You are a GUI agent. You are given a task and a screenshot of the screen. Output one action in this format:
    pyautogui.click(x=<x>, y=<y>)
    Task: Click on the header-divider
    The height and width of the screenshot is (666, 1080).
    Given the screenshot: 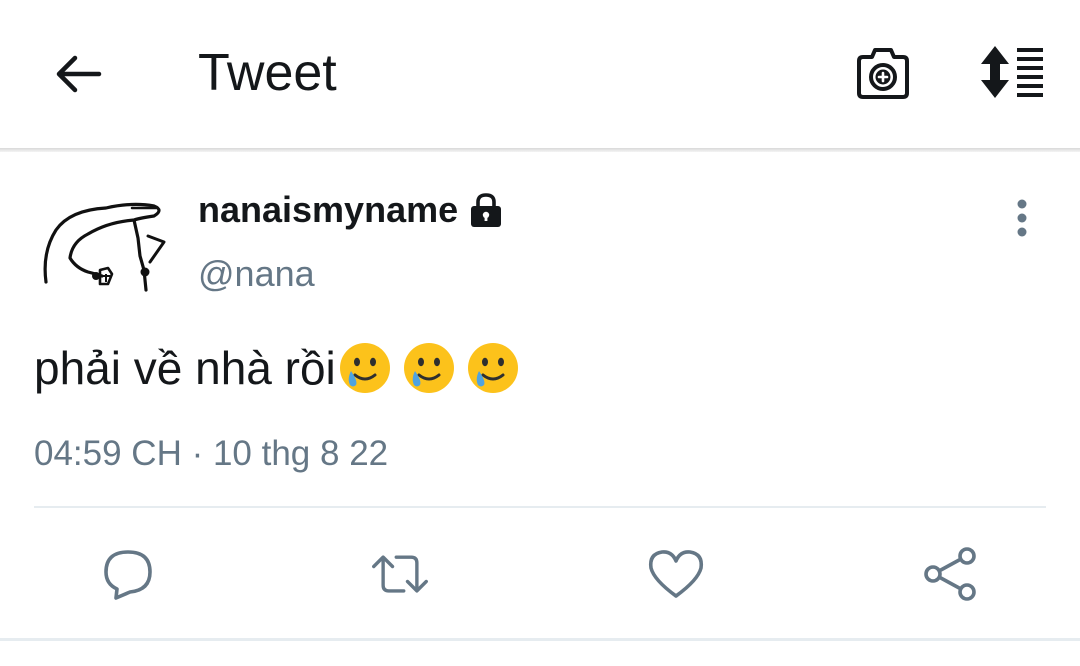 What is the action you would take?
    pyautogui.click(x=540, y=150)
    